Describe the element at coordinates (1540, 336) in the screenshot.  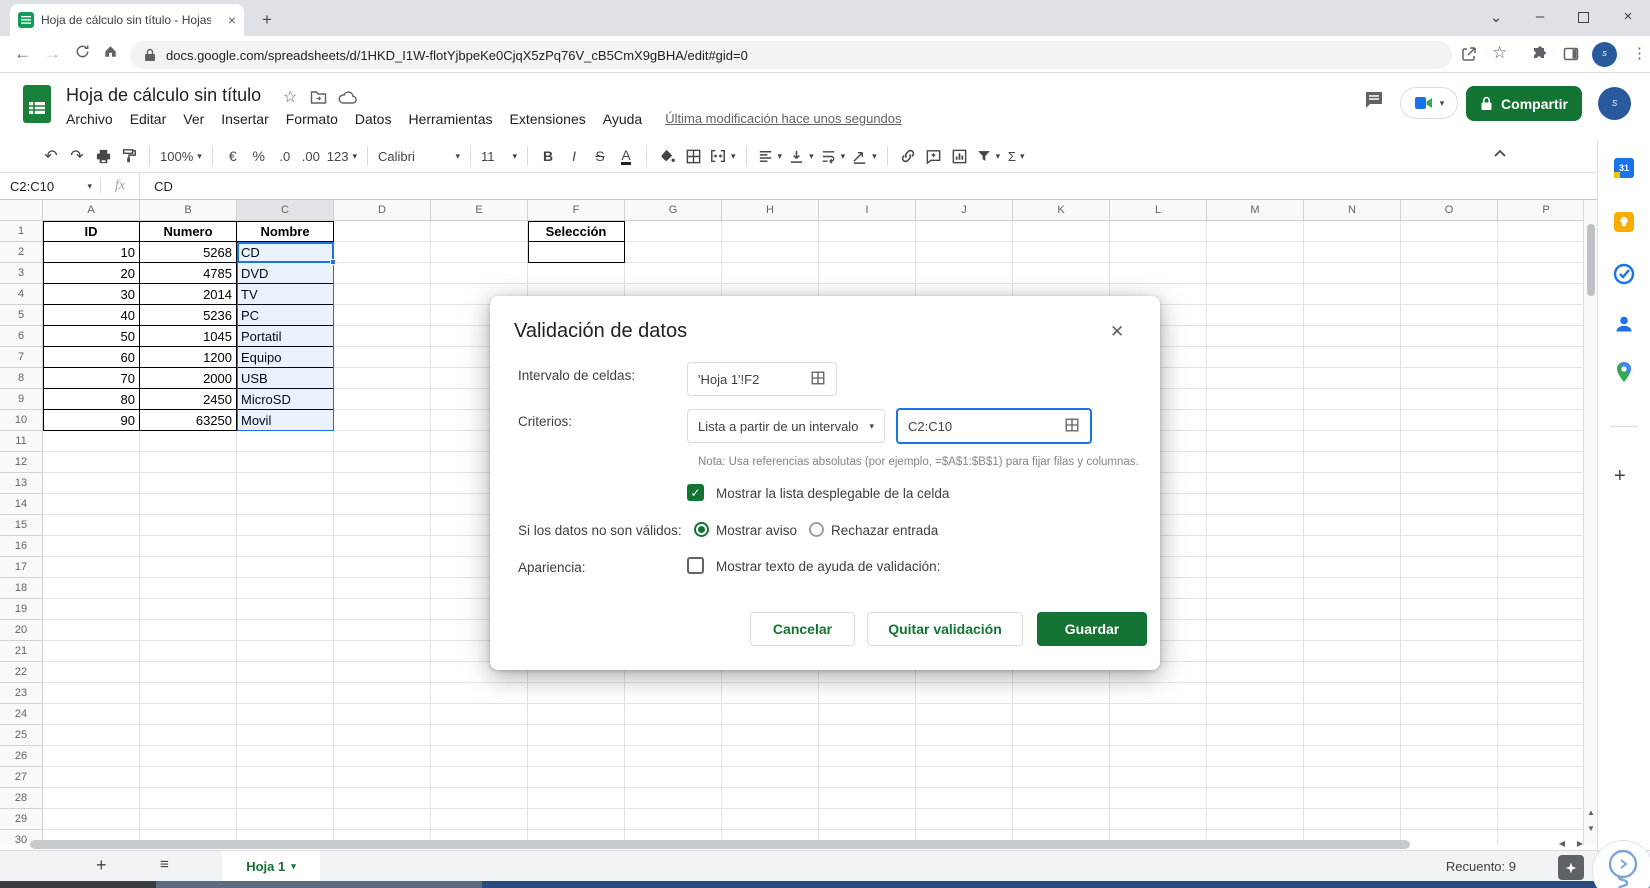
I see `cell-P6` at that location.